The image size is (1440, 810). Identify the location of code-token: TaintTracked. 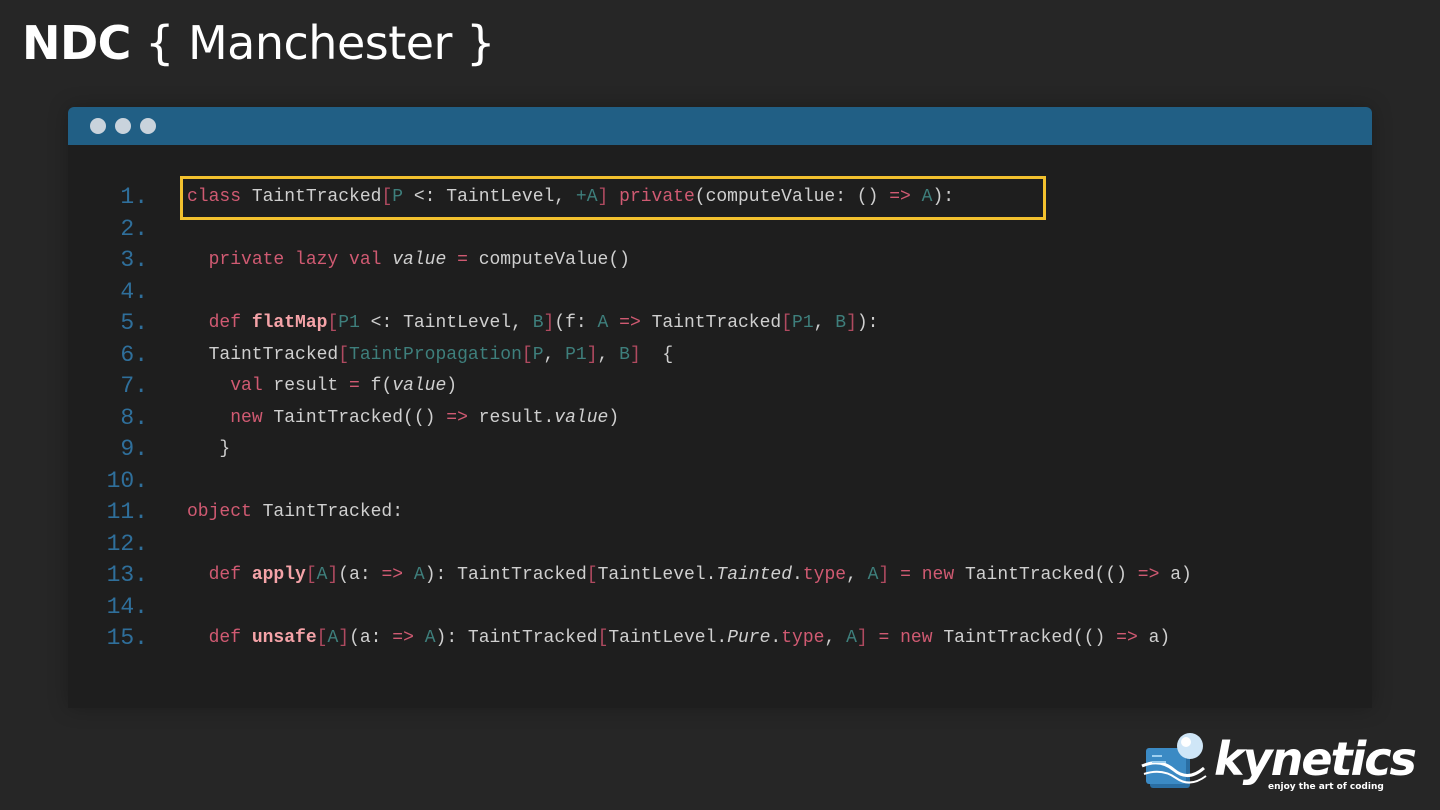
(263, 354).